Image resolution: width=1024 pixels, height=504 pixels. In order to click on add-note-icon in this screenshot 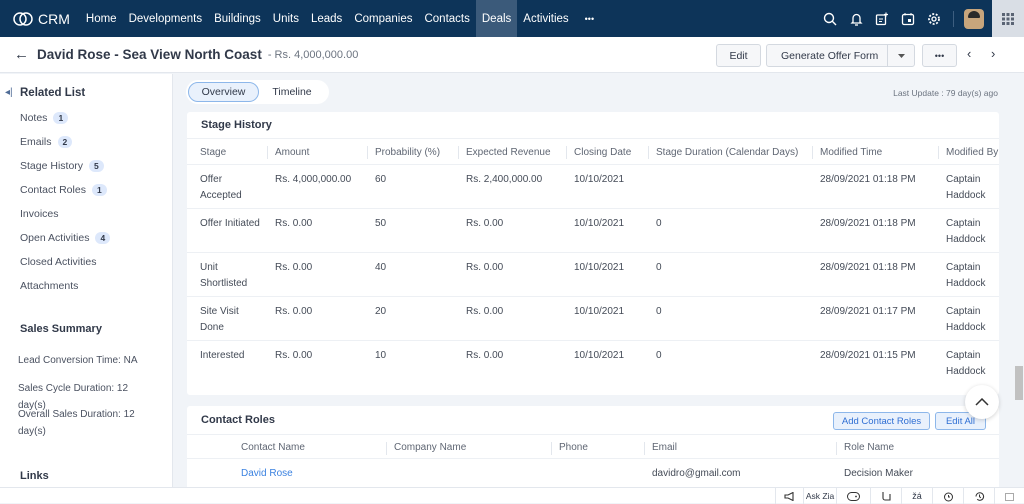, I will do `click(882, 18)`.